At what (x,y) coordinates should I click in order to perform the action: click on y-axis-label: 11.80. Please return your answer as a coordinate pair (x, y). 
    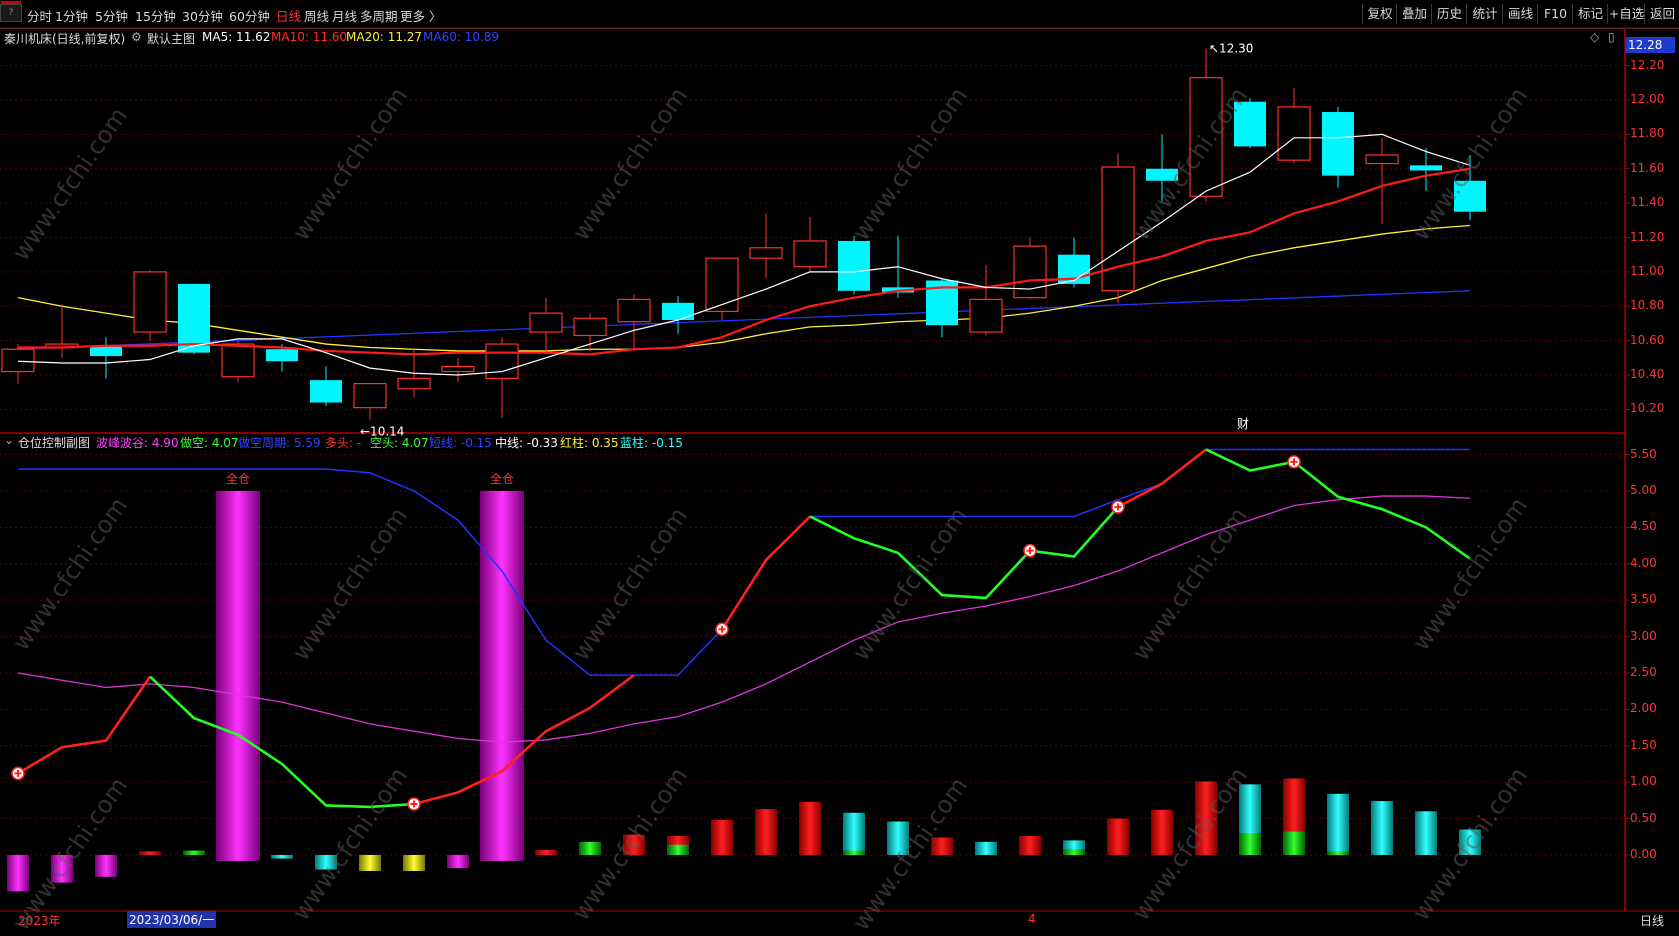
    Looking at the image, I should click on (1647, 133).